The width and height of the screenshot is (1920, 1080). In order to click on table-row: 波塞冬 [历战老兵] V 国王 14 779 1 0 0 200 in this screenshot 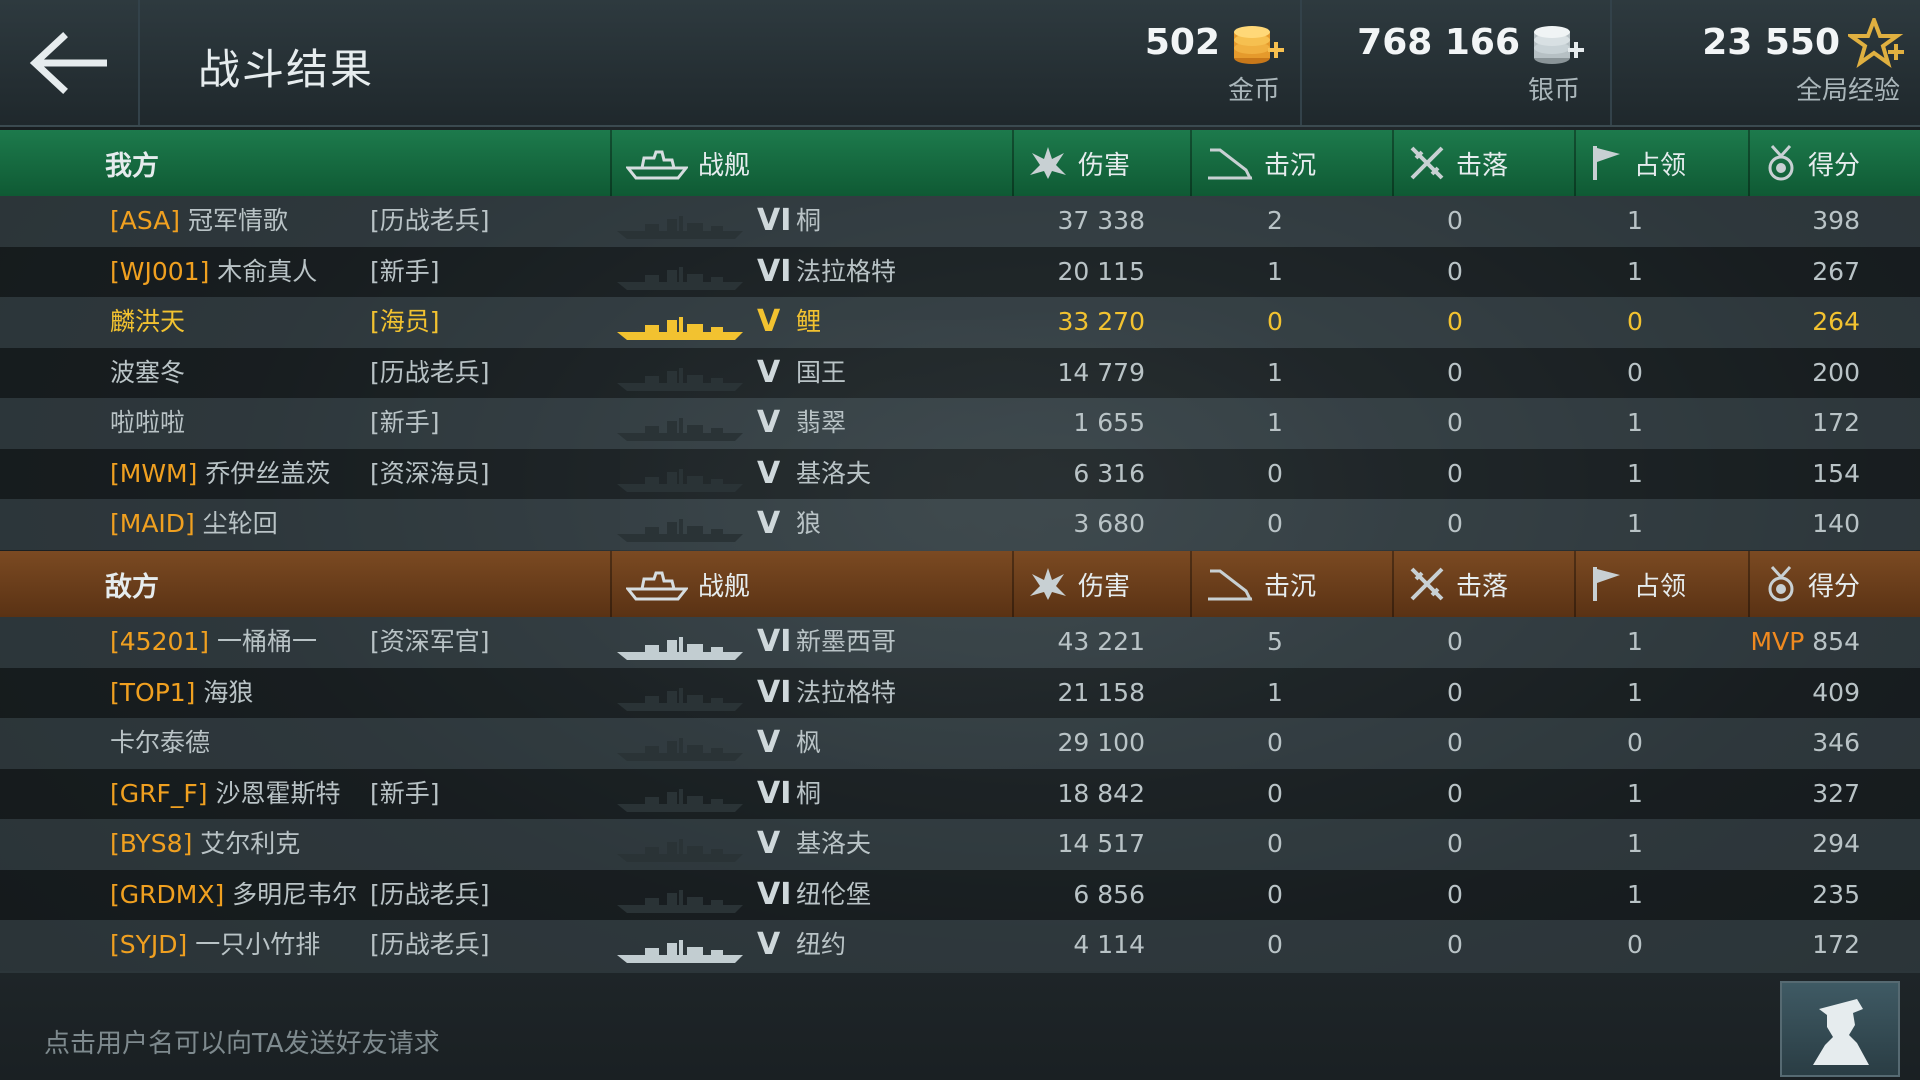, I will do `click(960, 372)`.